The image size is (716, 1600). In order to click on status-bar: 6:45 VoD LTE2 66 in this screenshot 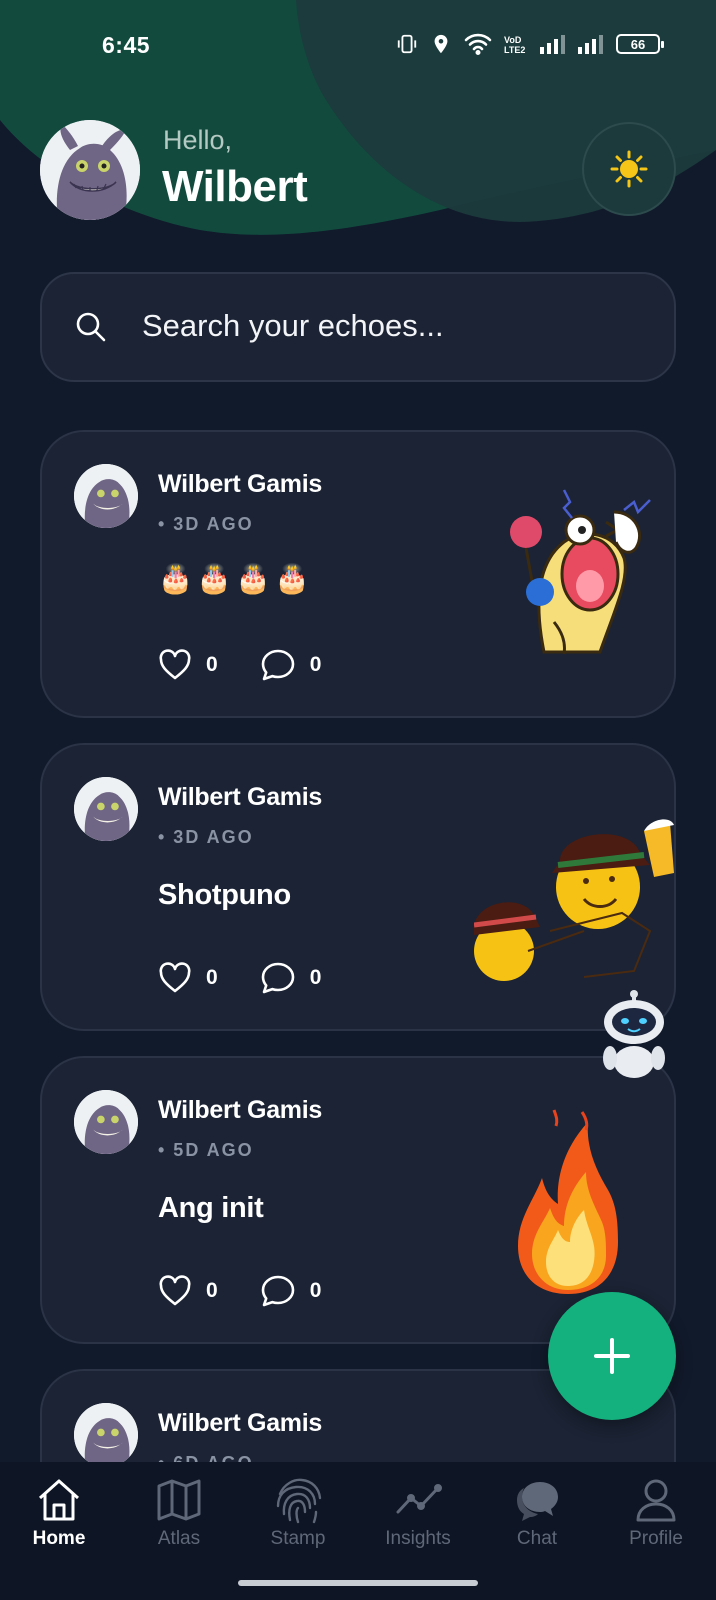, I will do `click(358, 46)`.